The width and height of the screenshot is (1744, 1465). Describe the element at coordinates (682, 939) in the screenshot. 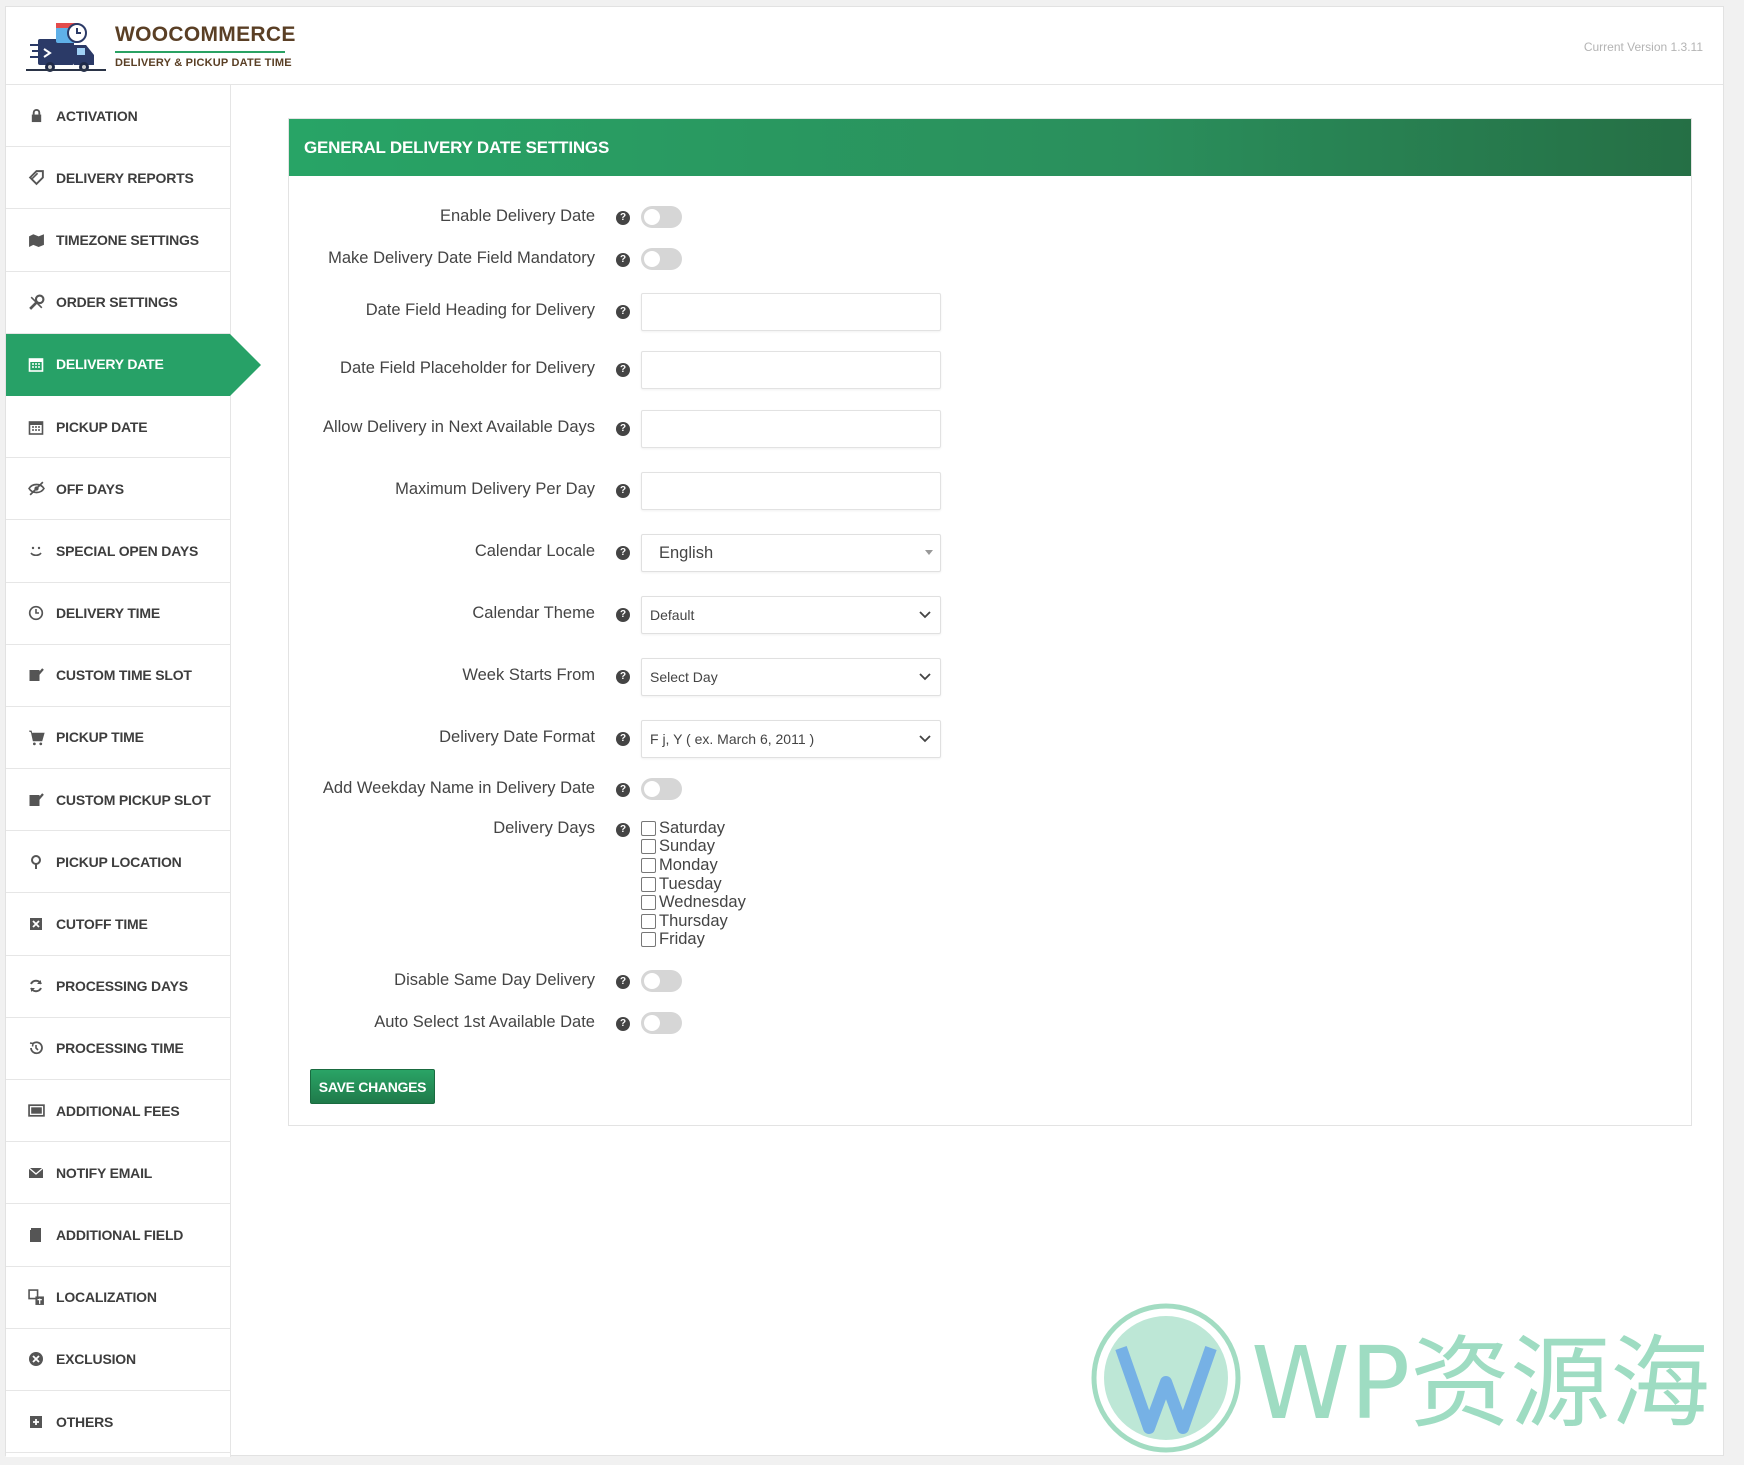

I see `day-label: Friday` at that location.